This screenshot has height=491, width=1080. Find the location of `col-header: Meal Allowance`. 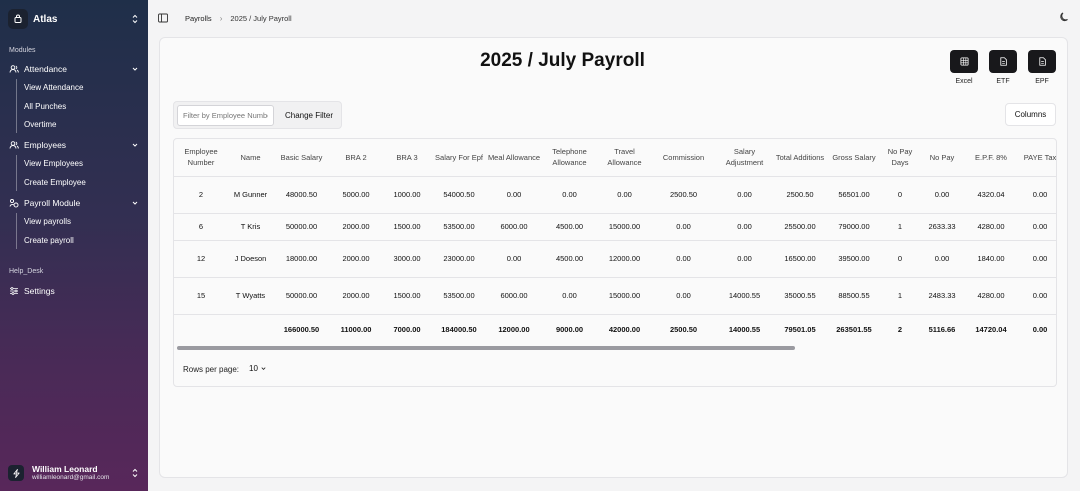

col-header: Meal Allowance is located at coordinates (514, 158).